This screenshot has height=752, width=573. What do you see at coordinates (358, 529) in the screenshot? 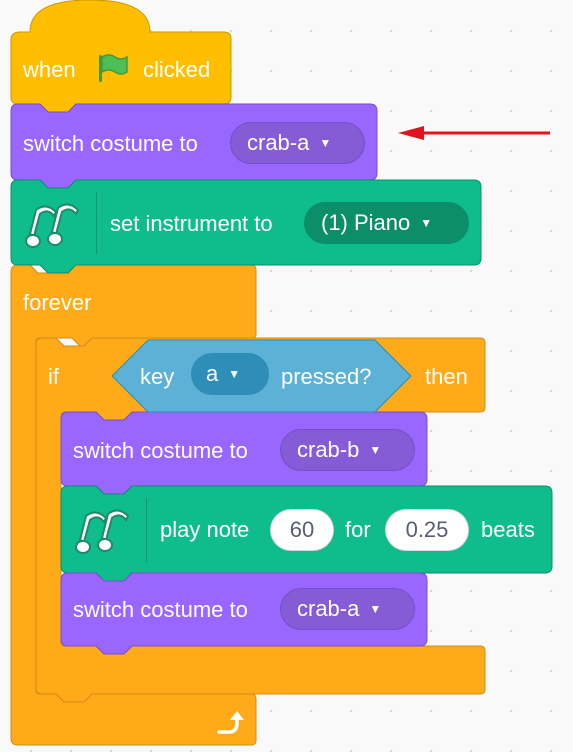
I see `for-label: for` at bounding box center [358, 529].